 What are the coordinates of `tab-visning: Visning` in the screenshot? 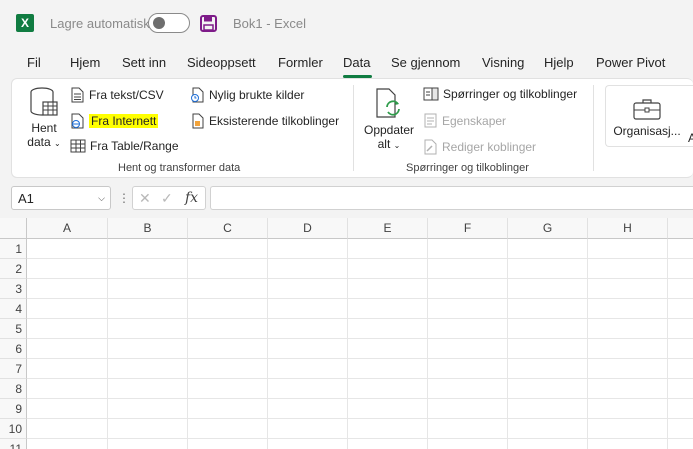 It's located at (503, 62).